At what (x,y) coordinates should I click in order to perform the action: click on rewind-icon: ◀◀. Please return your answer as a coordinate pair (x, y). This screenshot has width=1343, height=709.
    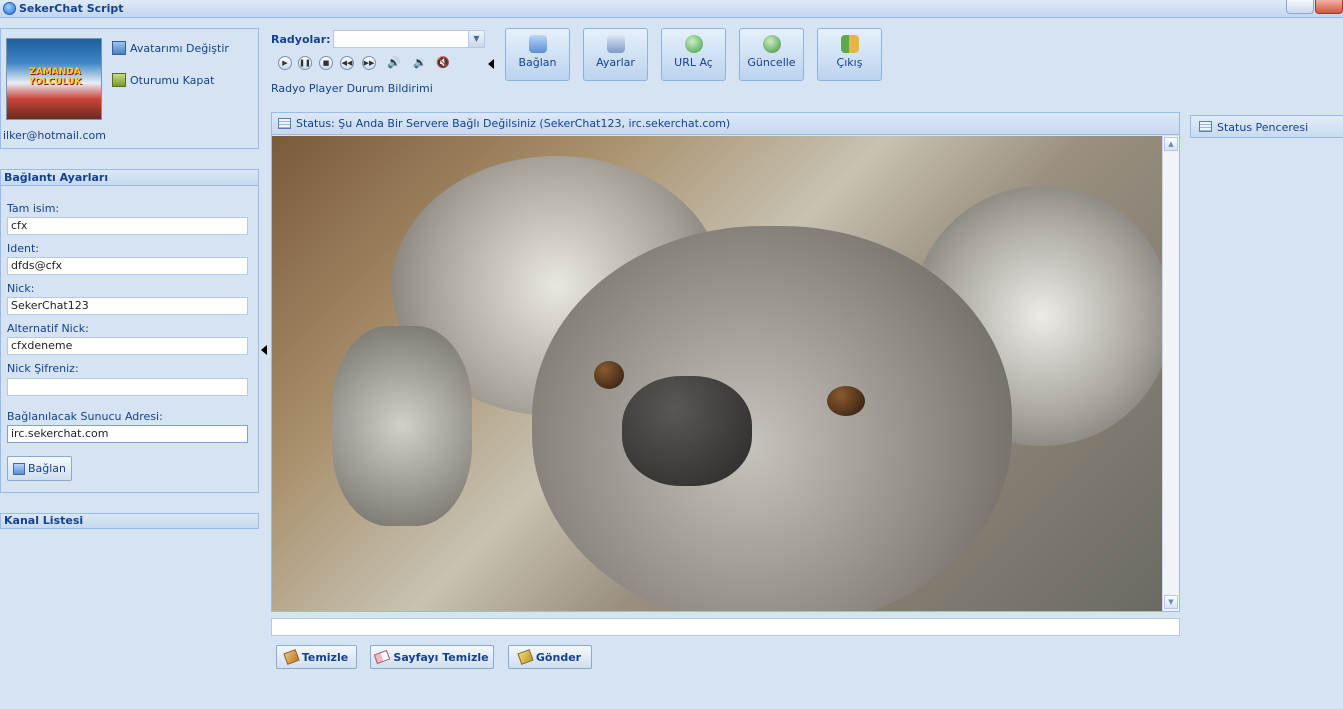
    Looking at the image, I should click on (347, 63).